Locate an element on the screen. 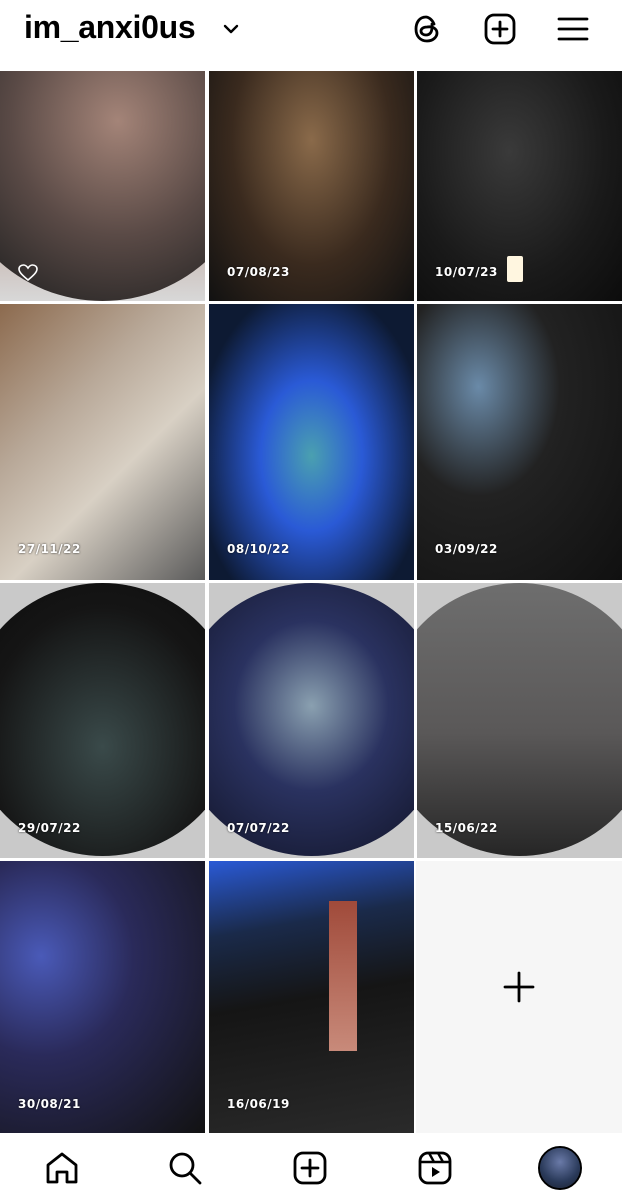  post-date: 15/06/22 is located at coordinates (466, 828).